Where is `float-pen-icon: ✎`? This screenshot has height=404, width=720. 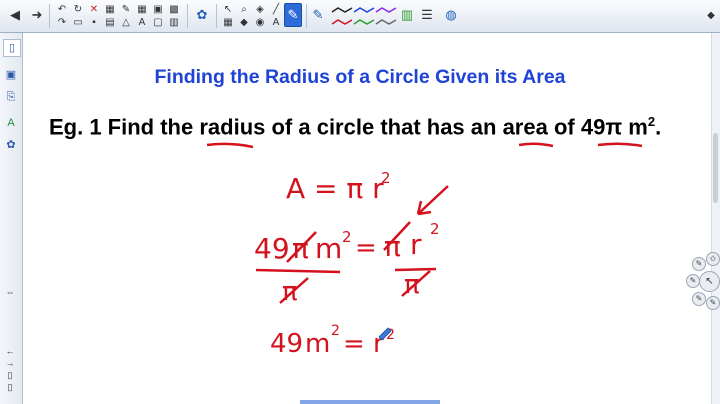
float-pen-icon: ✎ is located at coordinates (699, 264).